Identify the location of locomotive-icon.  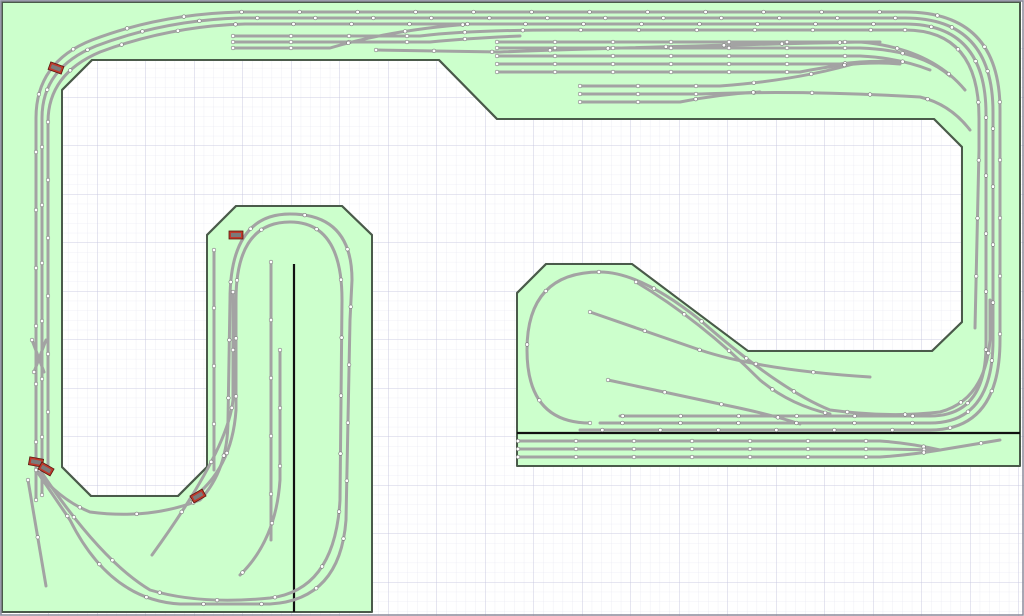
(236, 235).